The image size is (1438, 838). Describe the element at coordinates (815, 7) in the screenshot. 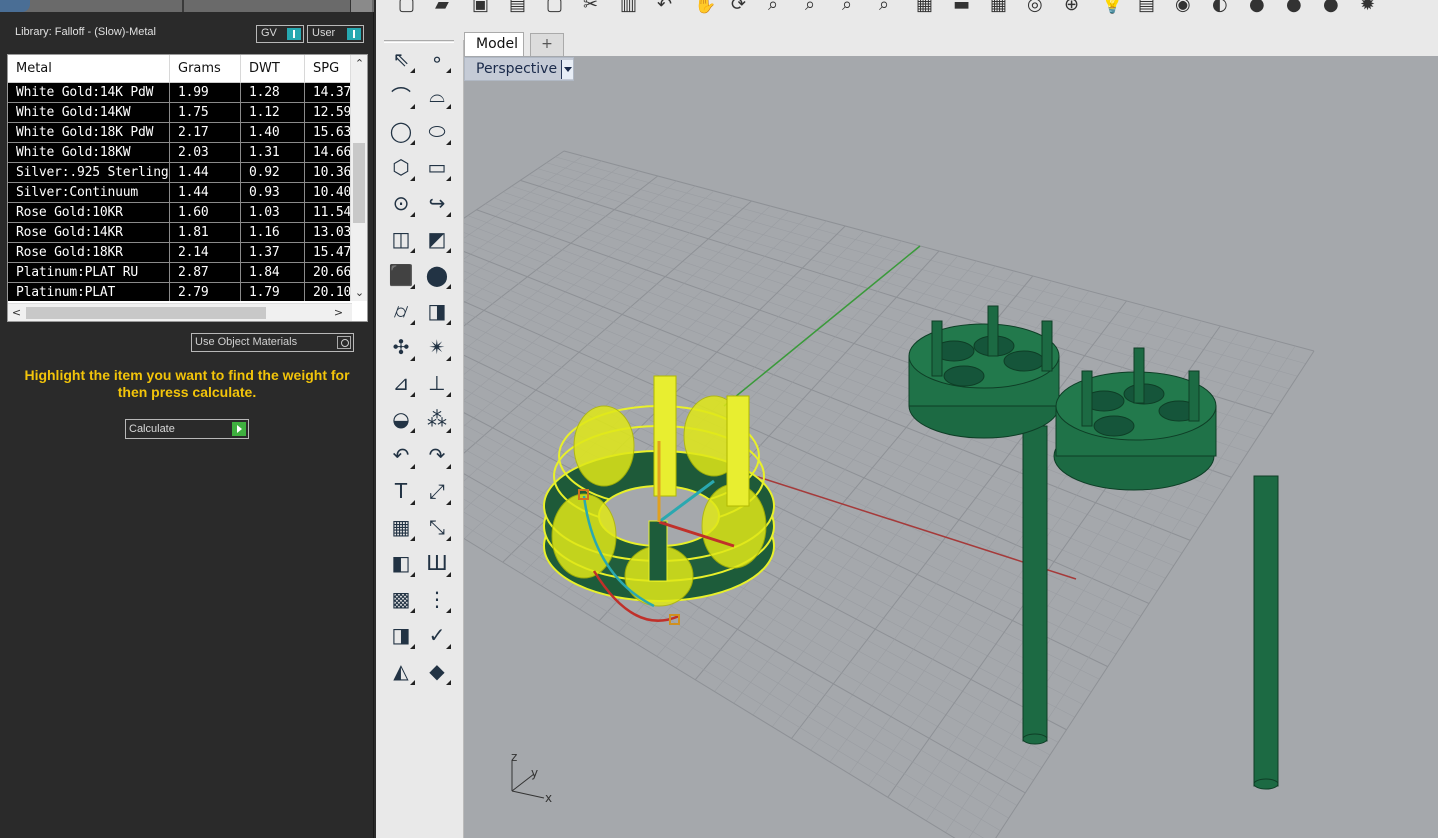

I see `zoom-window-icon: ⌕` at that location.